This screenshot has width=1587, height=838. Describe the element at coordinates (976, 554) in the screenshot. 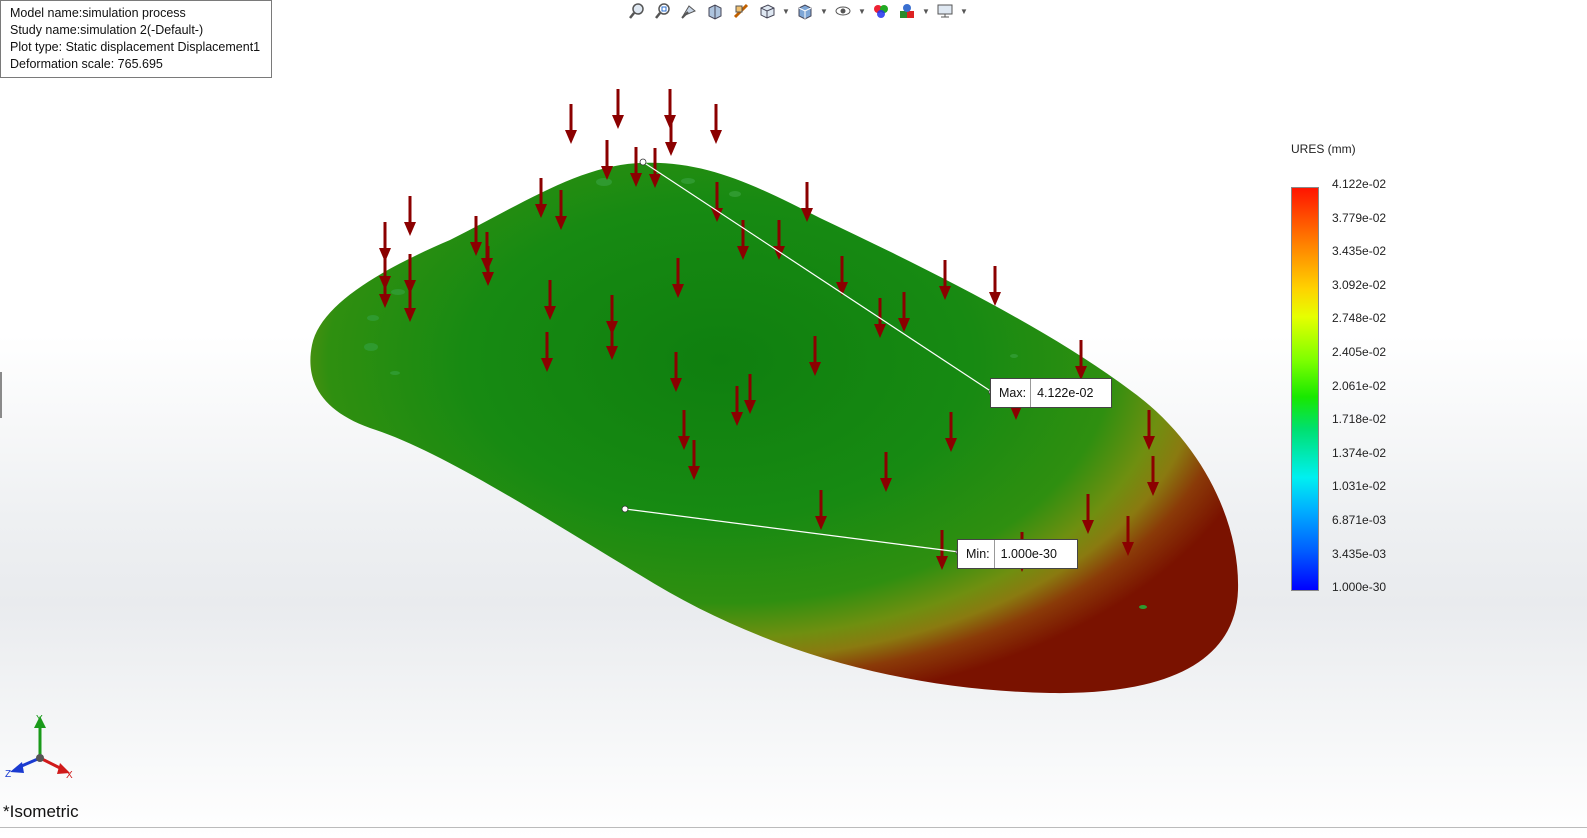

I see `min-probe-label: Min:` at that location.